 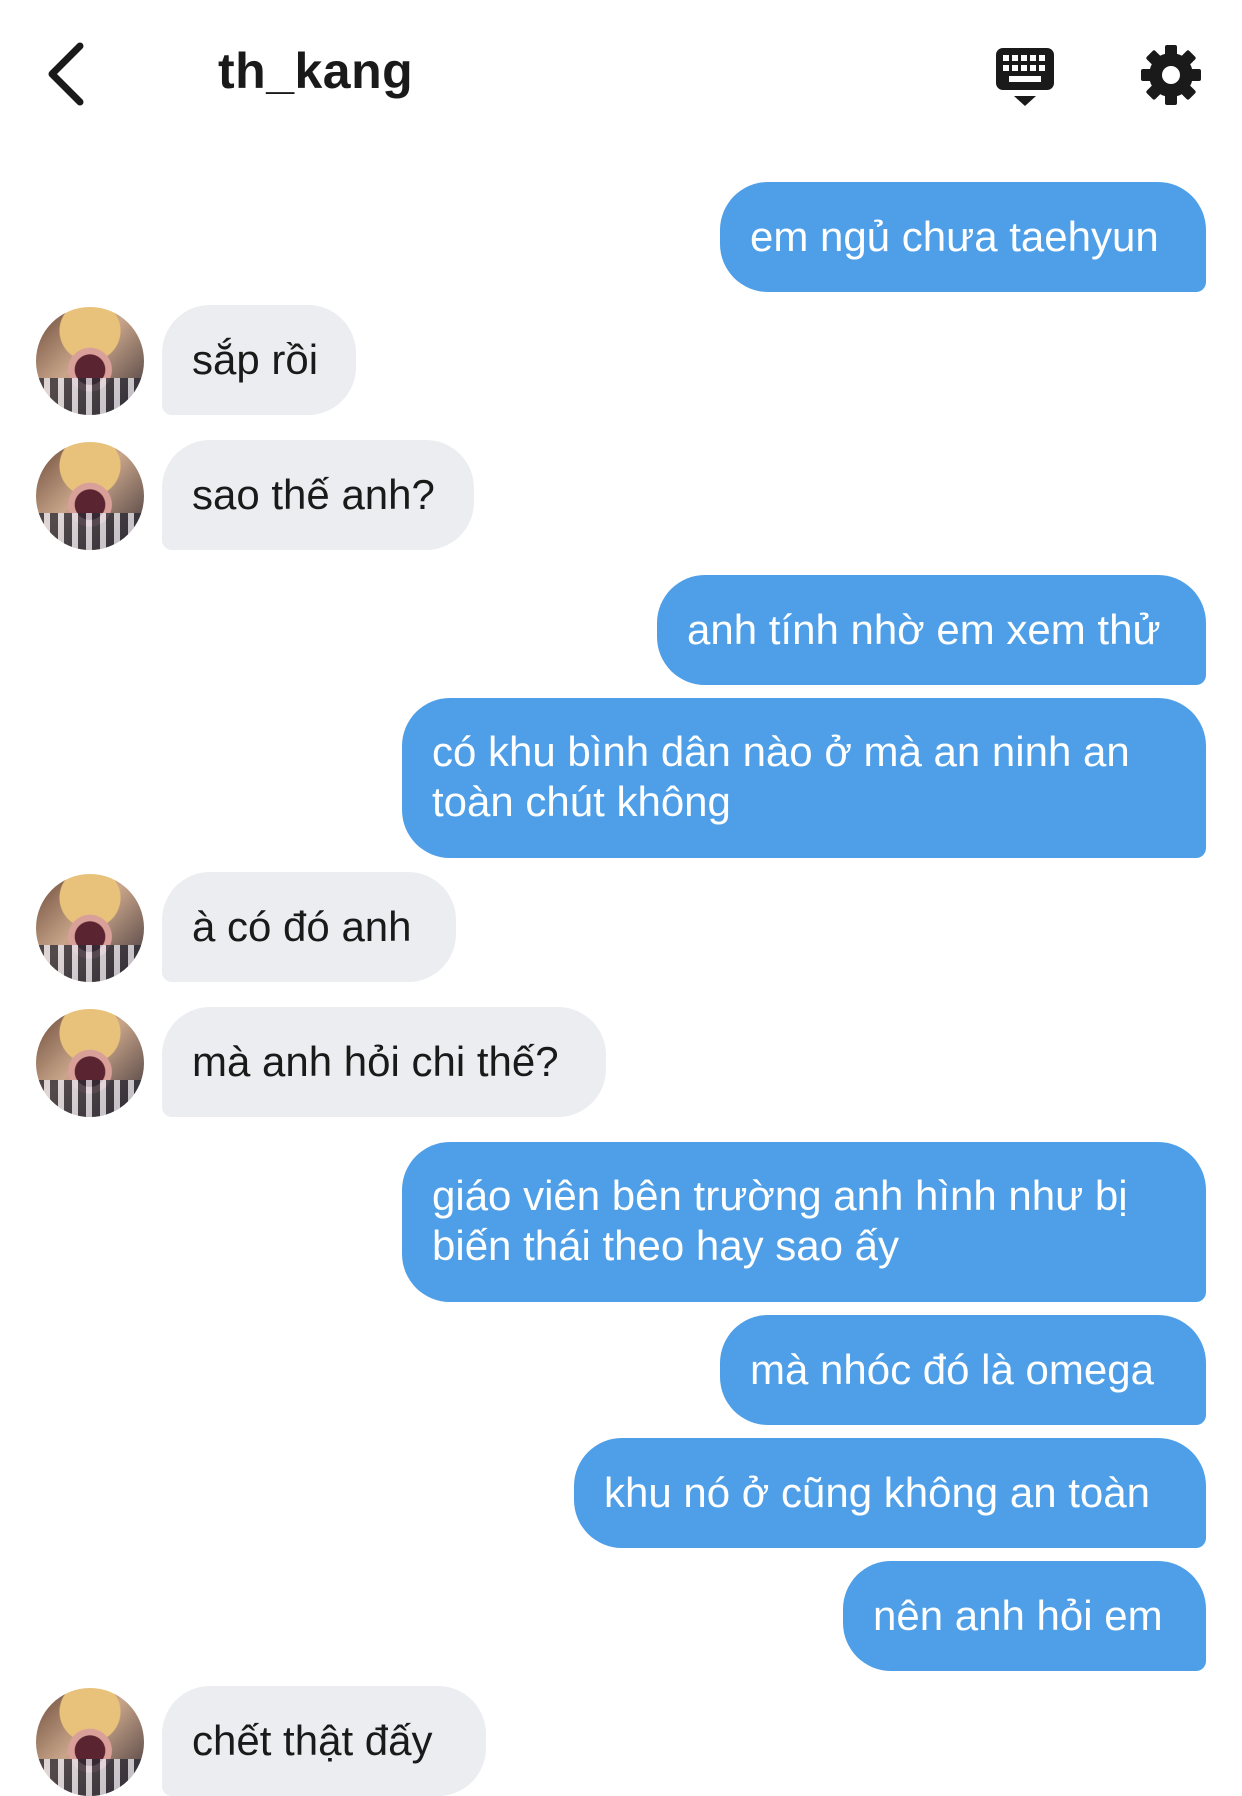 I want to click on outgoing-message: em ngủ chưa taehyun, so click(x=963, y=237).